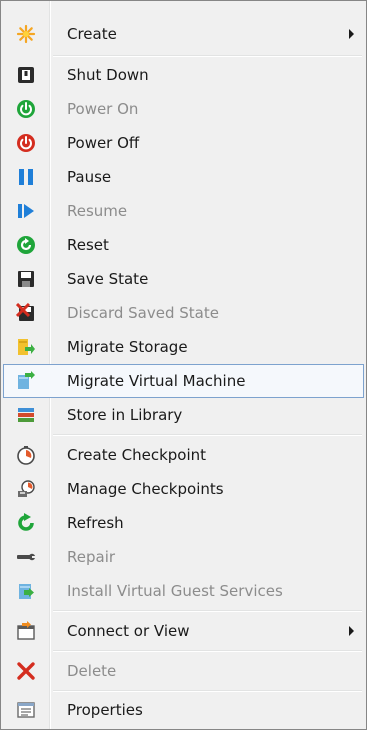 Image resolution: width=367 pixels, height=730 pixels. What do you see at coordinates (137, 455) in the screenshot?
I see `menu-item-label: Create Checkpoint` at bounding box center [137, 455].